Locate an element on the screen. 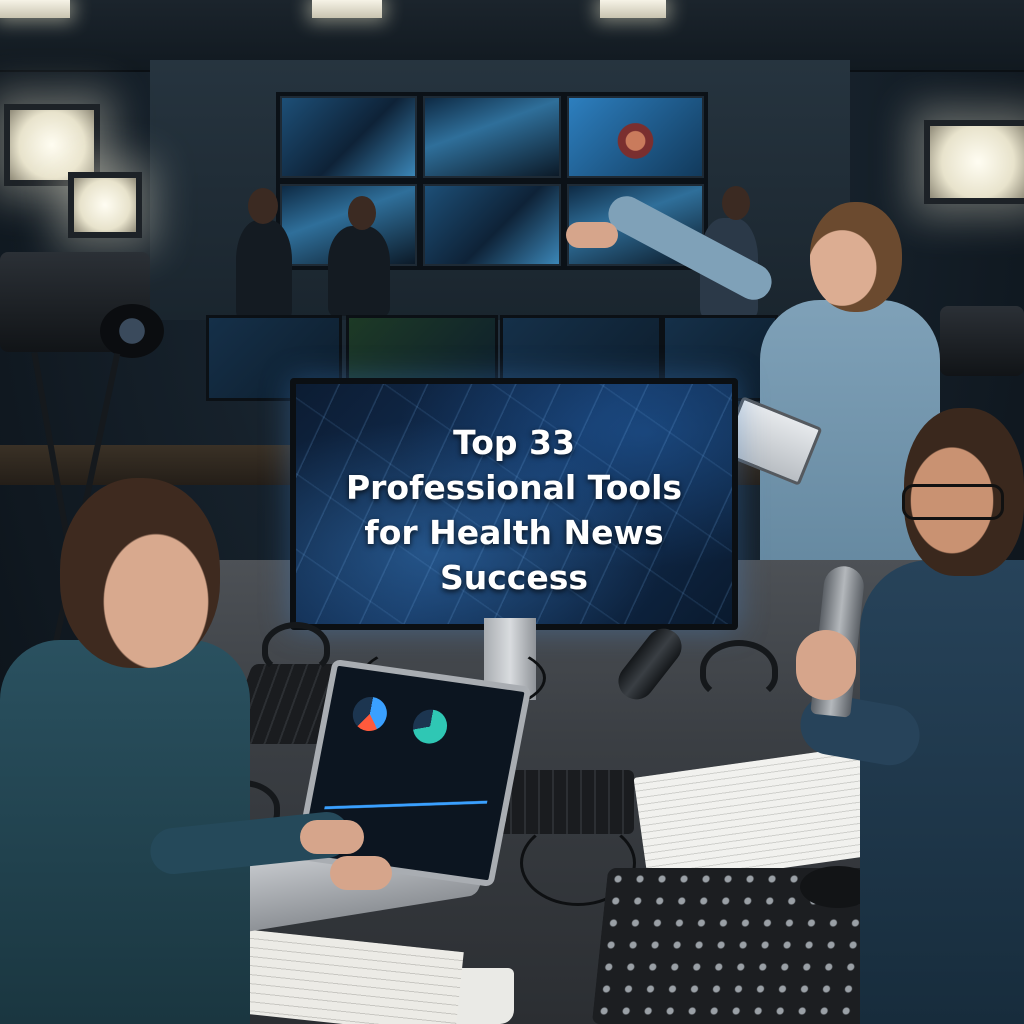  presenter-head is located at coordinates (856, 257).